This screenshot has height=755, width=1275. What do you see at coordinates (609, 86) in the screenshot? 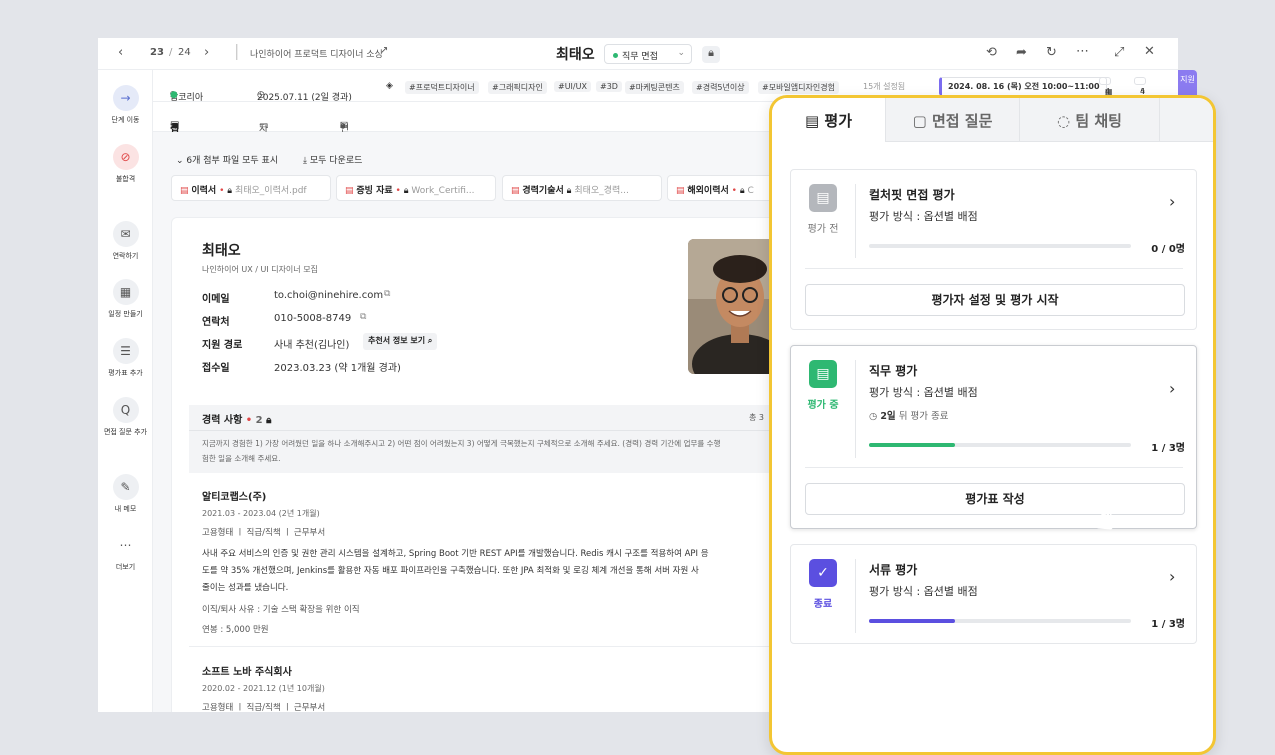
I see `tag: #3D` at bounding box center [609, 86].